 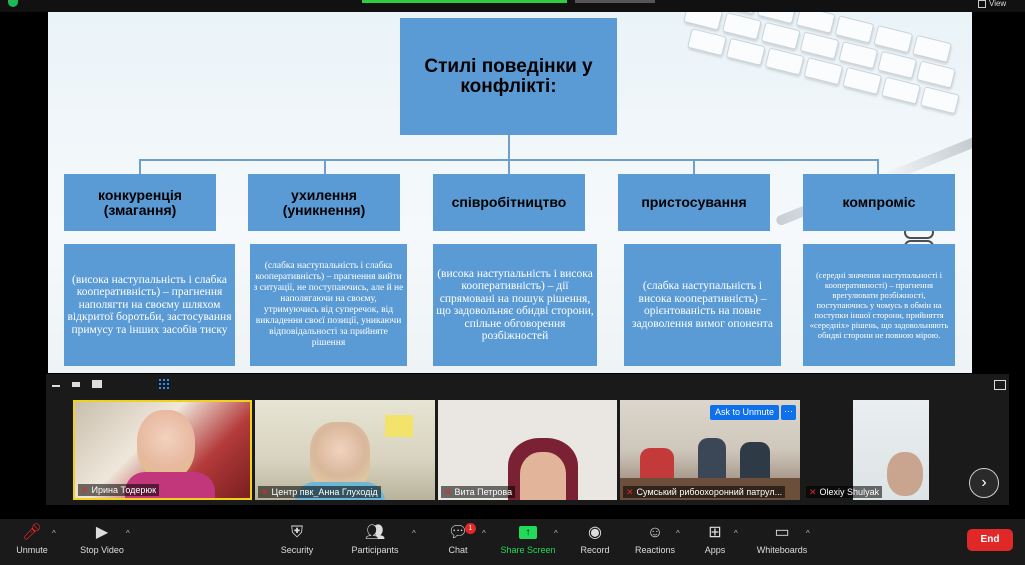 What do you see at coordinates (808, 533) in the screenshot?
I see `whiteboards-options-chevron-icon: ^` at bounding box center [808, 533].